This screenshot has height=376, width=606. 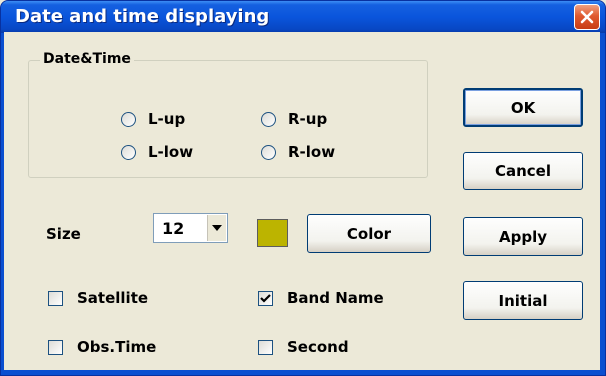 I want to click on checkbox-label: Satellite, so click(x=113, y=298).